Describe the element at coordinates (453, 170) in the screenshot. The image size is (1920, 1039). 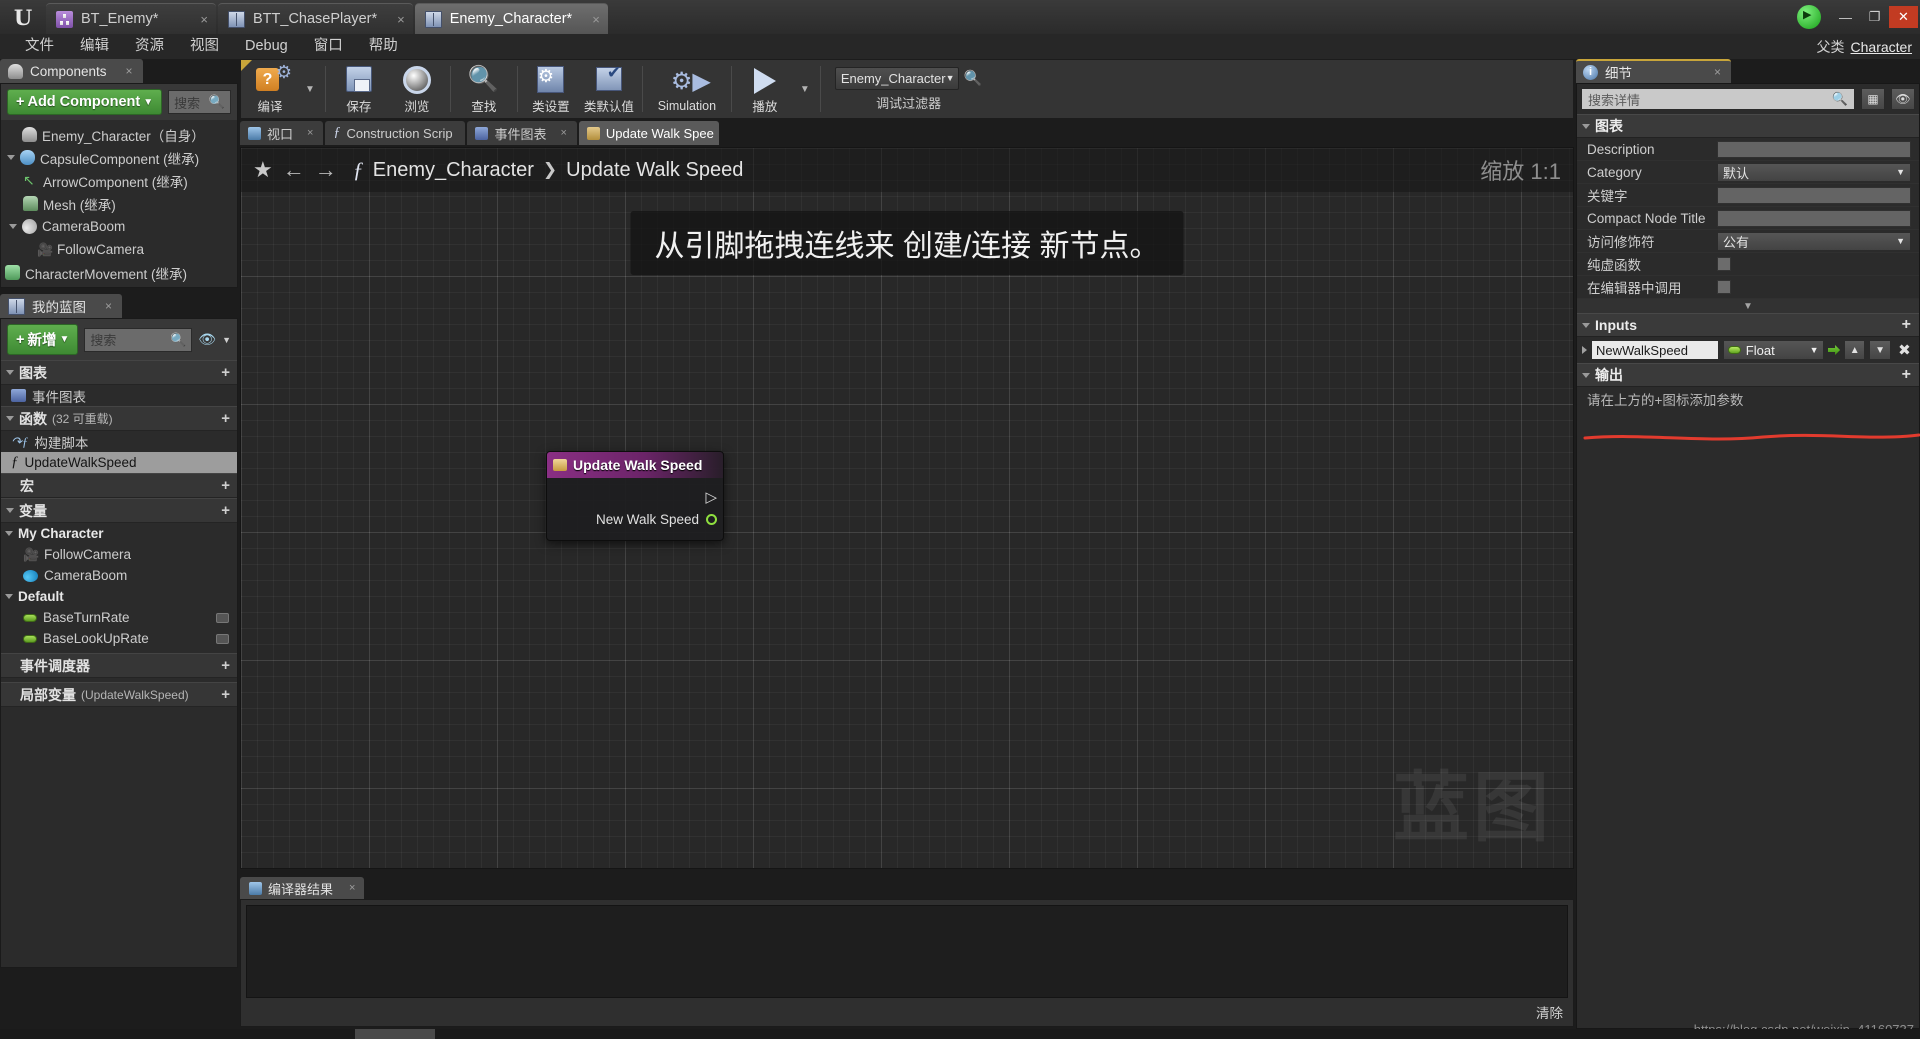
I see `breadcrumb-root: Enemy_Character` at that location.